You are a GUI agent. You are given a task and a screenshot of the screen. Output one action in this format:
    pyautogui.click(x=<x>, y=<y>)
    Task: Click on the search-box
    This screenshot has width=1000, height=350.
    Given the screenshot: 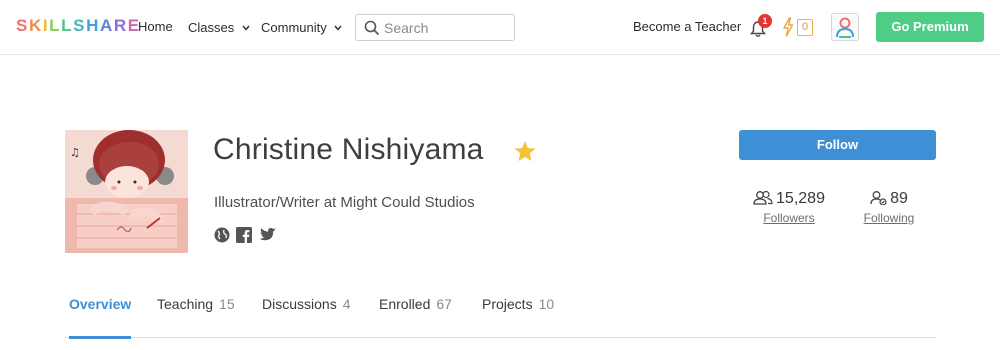 What is the action you would take?
    pyautogui.click(x=435, y=27)
    